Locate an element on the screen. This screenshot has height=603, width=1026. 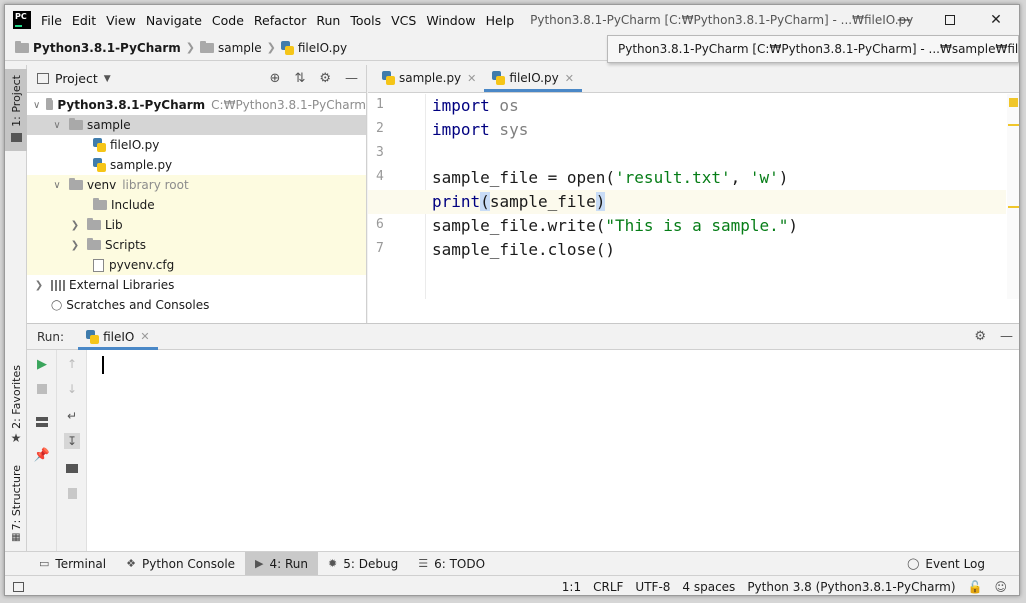
tool-tab-project: 1: Project is located at coordinates (16, 110).